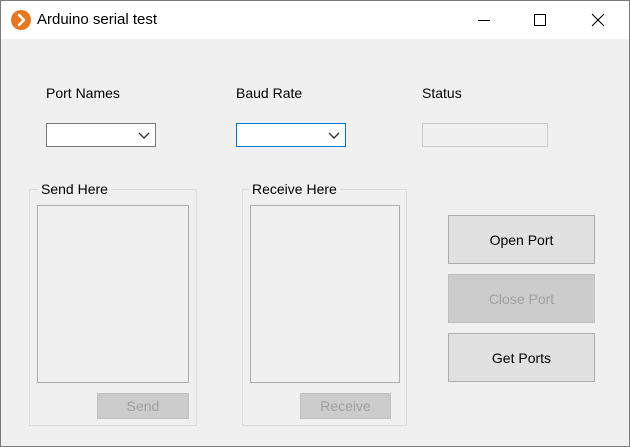  I want to click on receive-button: Receive, so click(345, 406).